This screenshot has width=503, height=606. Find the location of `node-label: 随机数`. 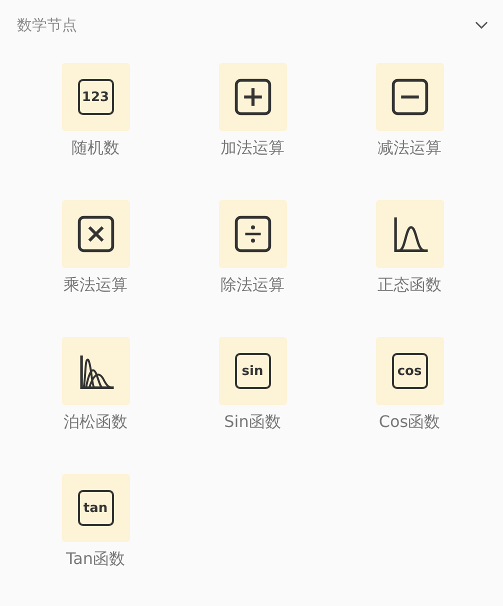

node-label: 随机数 is located at coordinates (96, 148).